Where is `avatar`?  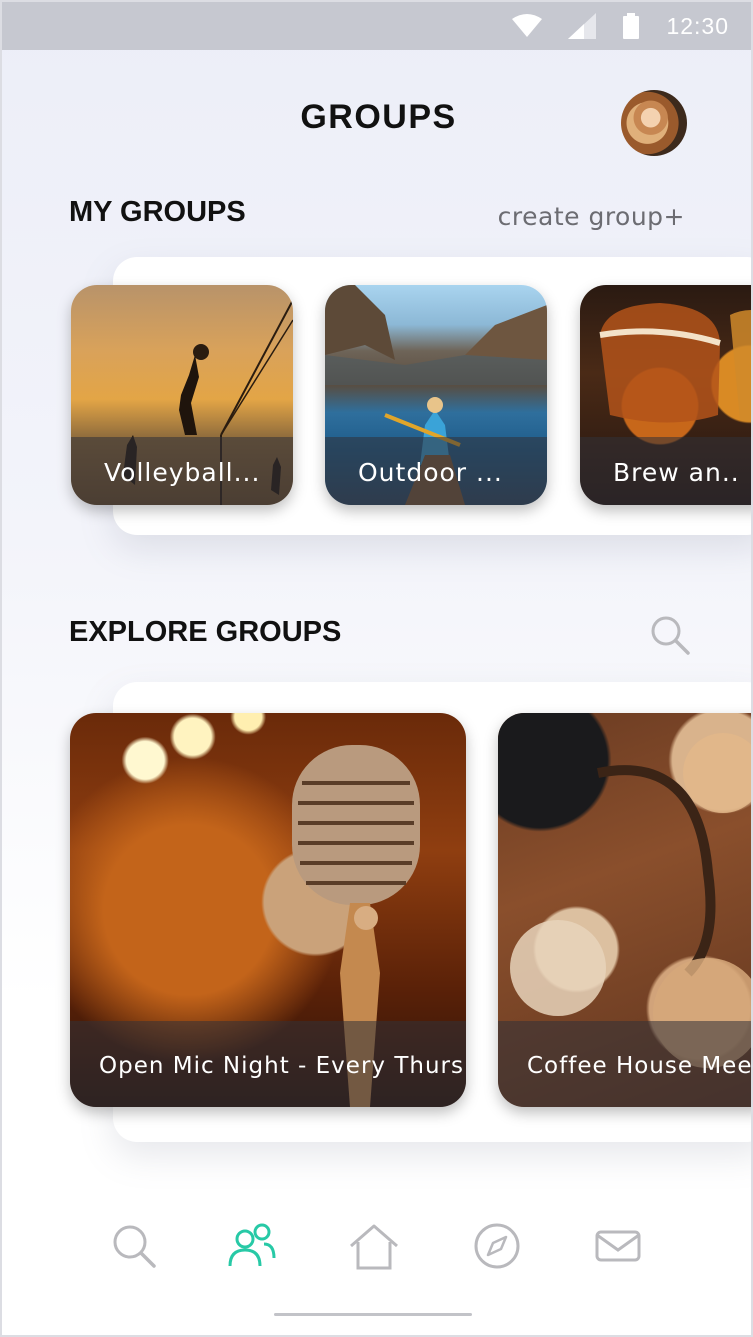
avatar is located at coordinates (654, 123).